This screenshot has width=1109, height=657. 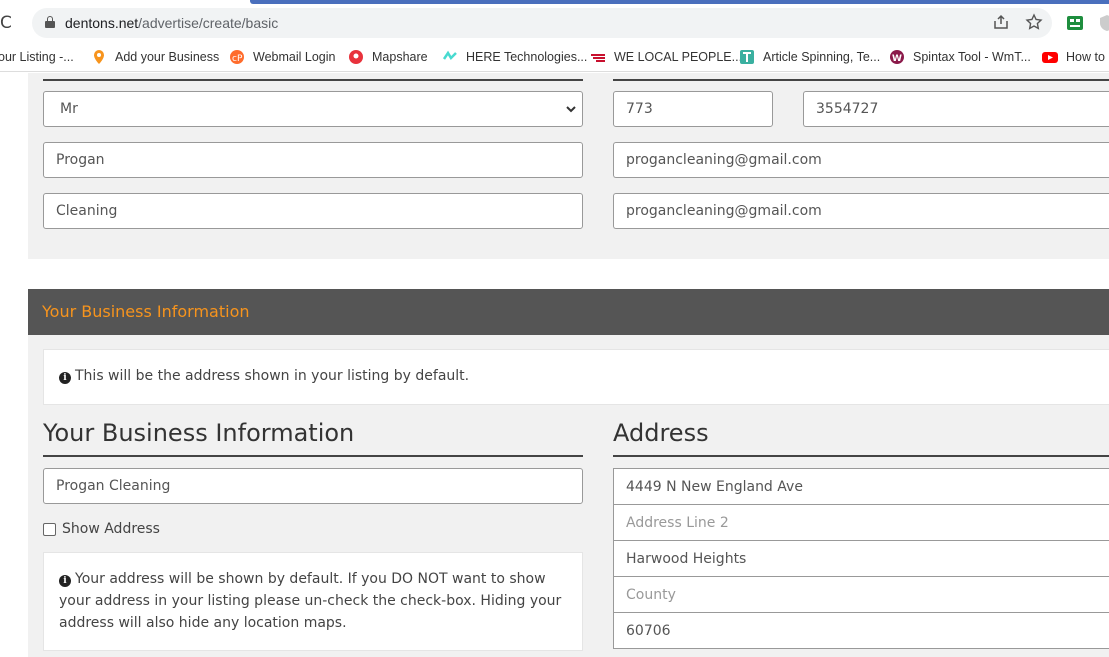 I want to click on cpanel-icon: cP, so click(x=237, y=57).